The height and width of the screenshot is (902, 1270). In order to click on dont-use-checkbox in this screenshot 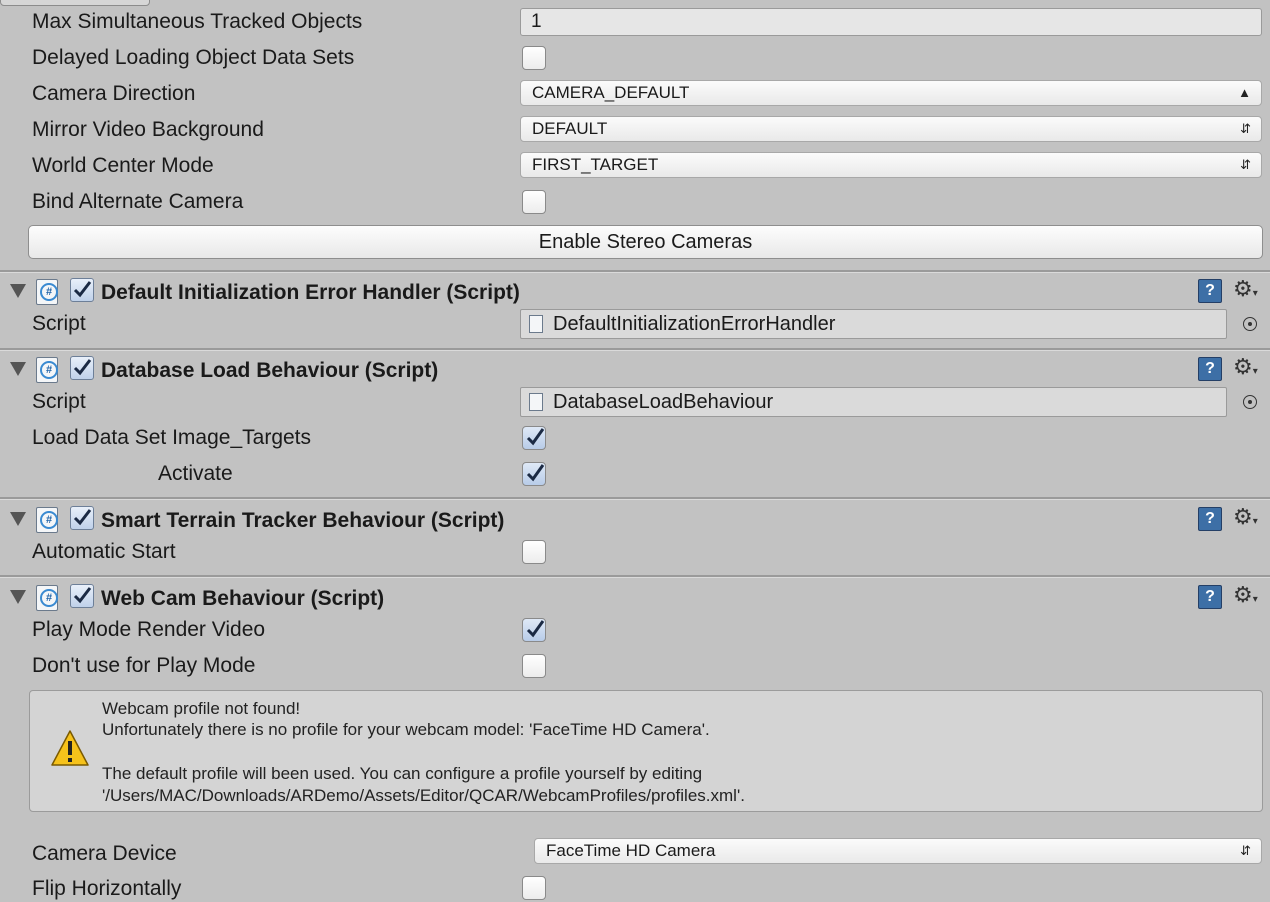, I will do `click(534, 666)`.